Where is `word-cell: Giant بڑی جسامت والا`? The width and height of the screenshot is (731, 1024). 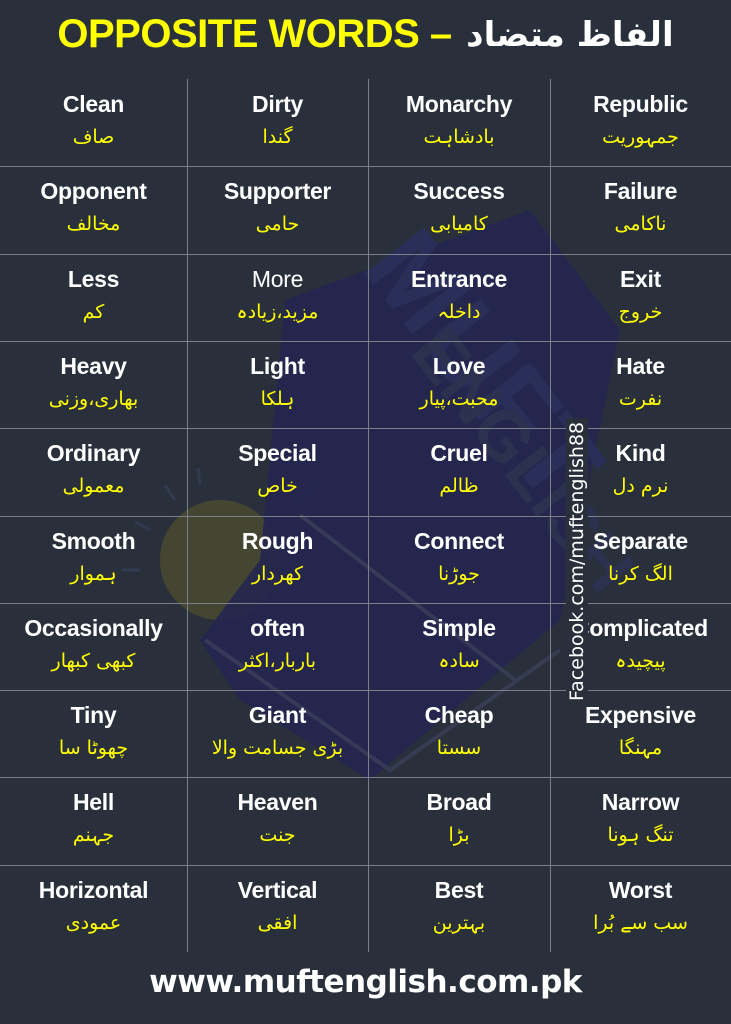
word-cell: Giant بڑی جسامت والا is located at coordinates (277, 733).